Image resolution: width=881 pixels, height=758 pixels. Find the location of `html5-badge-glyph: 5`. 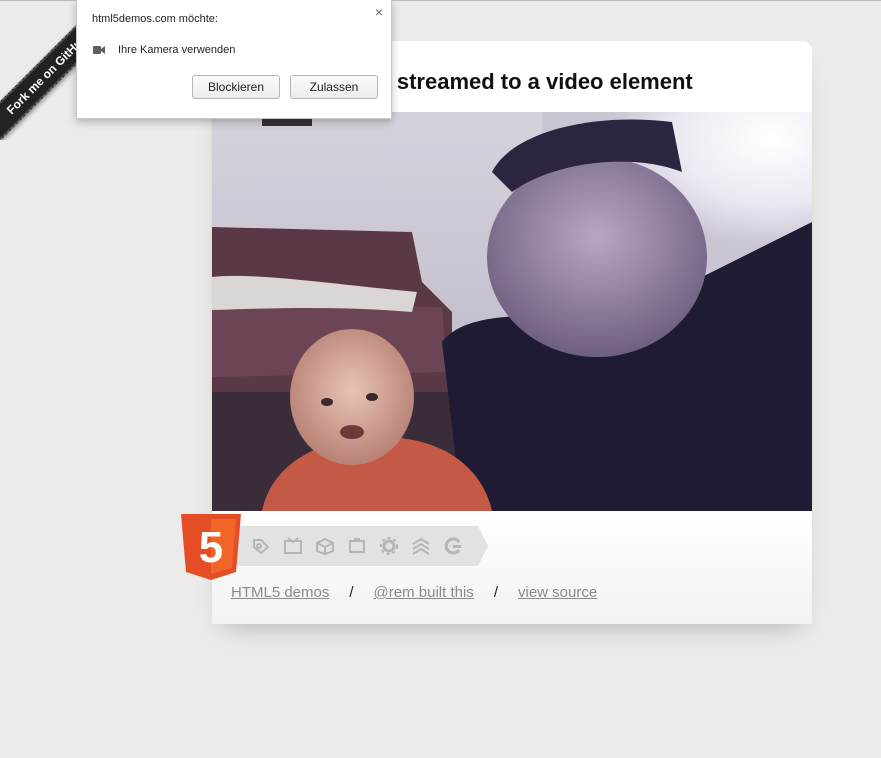

html5-badge-glyph: 5 is located at coordinates (211, 547).